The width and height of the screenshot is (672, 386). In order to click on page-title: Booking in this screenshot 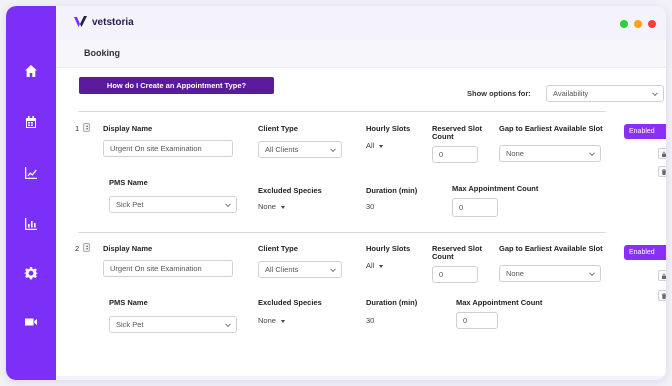, I will do `click(102, 53)`.